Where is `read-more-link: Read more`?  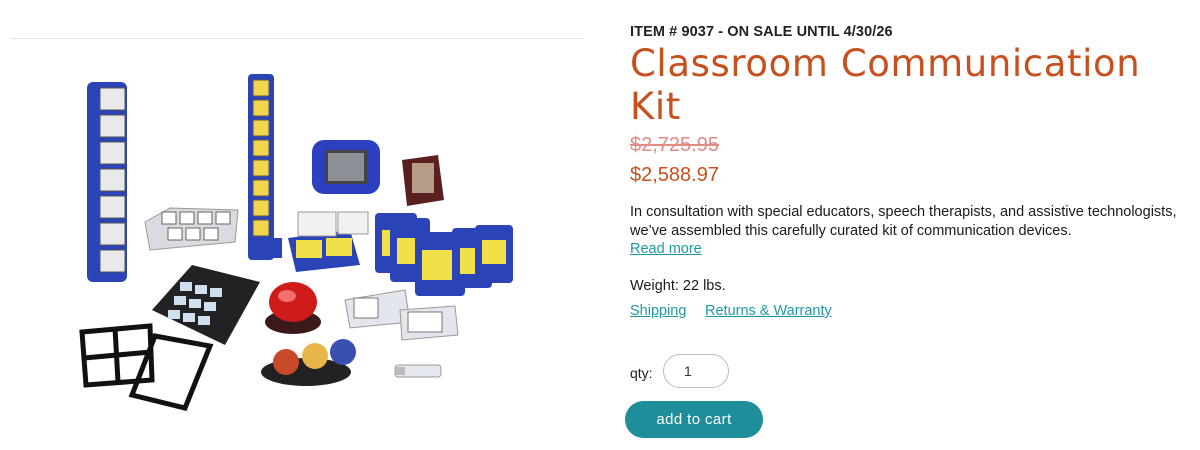 read-more-link: Read more is located at coordinates (666, 249).